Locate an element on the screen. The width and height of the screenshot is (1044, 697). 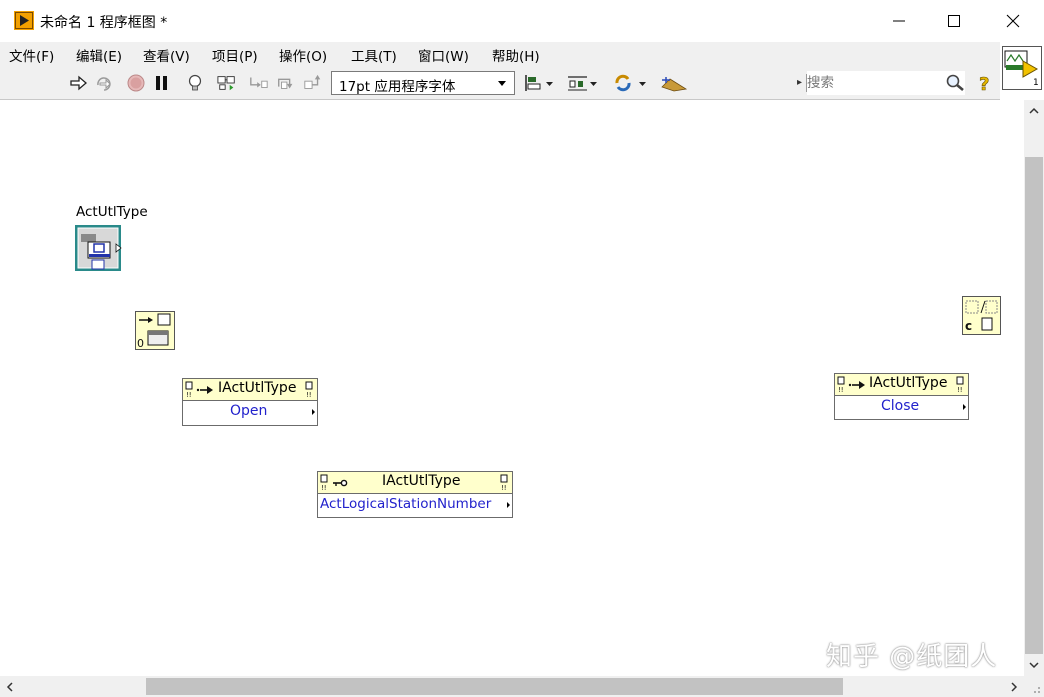
invoke-node-method: Close is located at coordinates (900, 406).